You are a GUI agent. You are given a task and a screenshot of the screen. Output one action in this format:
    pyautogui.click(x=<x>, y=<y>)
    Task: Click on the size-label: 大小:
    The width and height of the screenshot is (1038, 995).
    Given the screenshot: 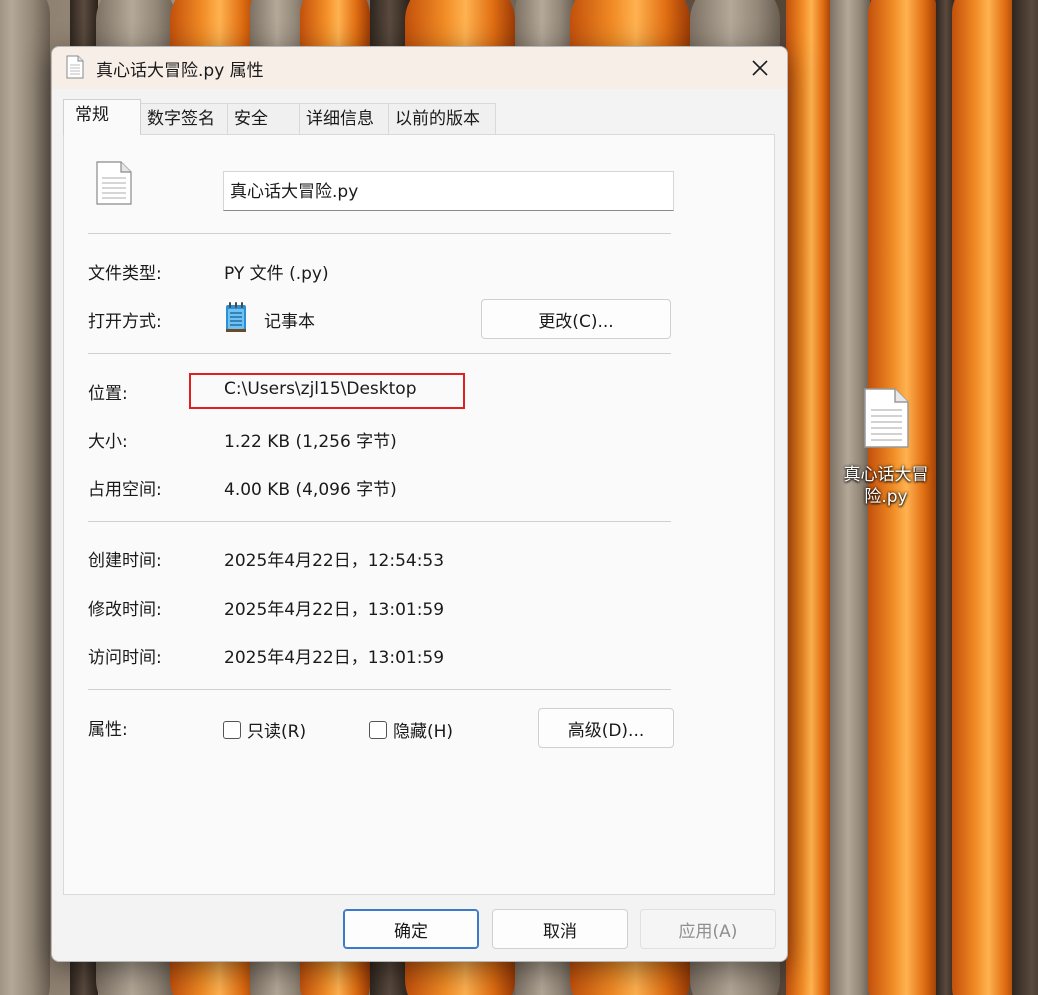 What is the action you would take?
    pyautogui.click(x=108, y=442)
    